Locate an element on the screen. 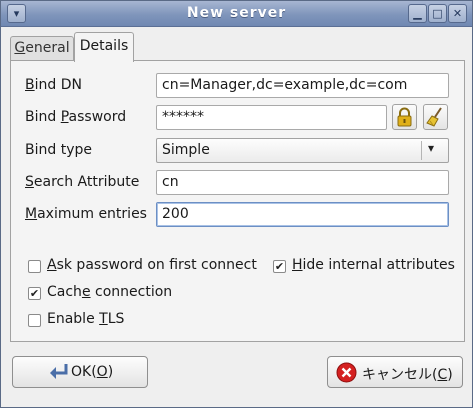  bind-dn-input: cn=Manager,dc=example,dc=com is located at coordinates (302, 85).